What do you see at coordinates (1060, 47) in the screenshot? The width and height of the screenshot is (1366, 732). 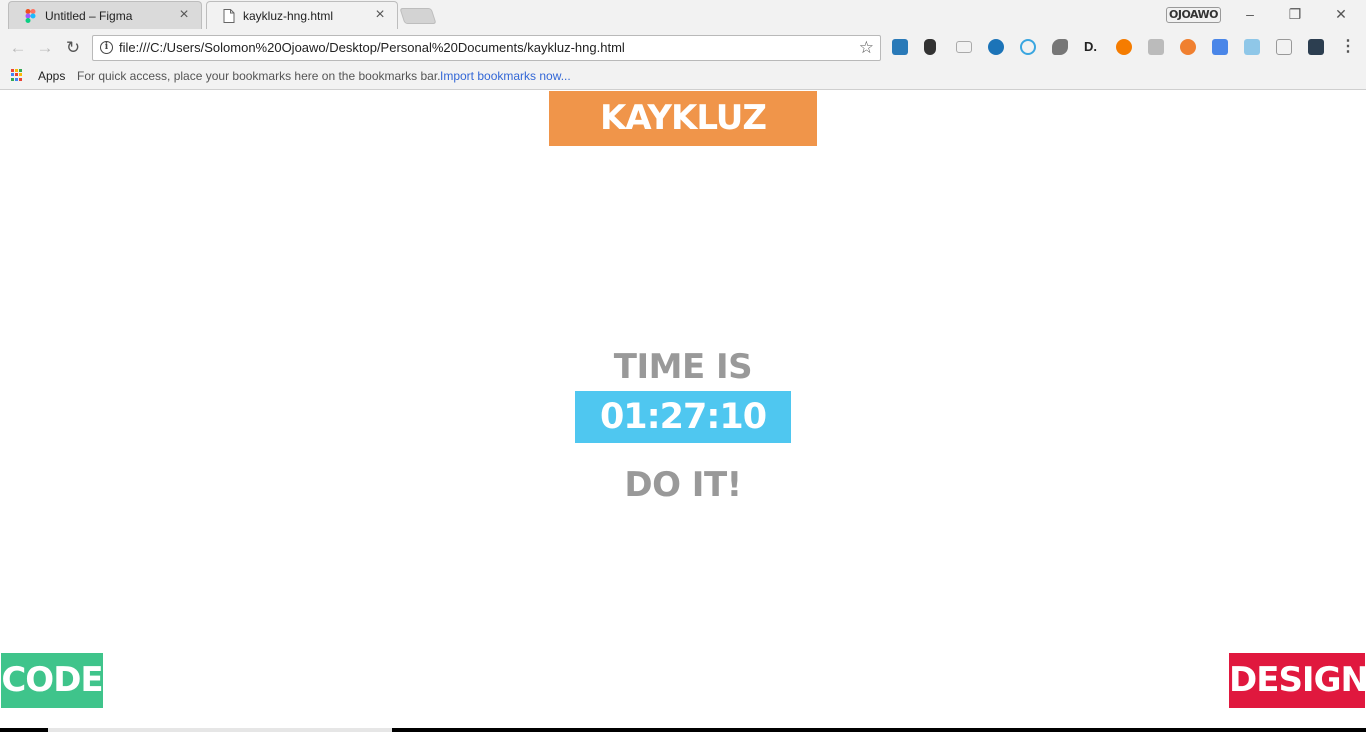 I see `puzzle-extension-icon` at bounding box center [1060, 47].